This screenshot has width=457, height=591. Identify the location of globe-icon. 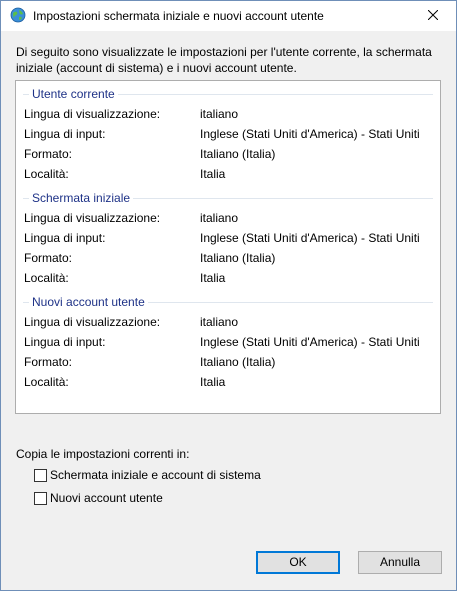
(18, 15).